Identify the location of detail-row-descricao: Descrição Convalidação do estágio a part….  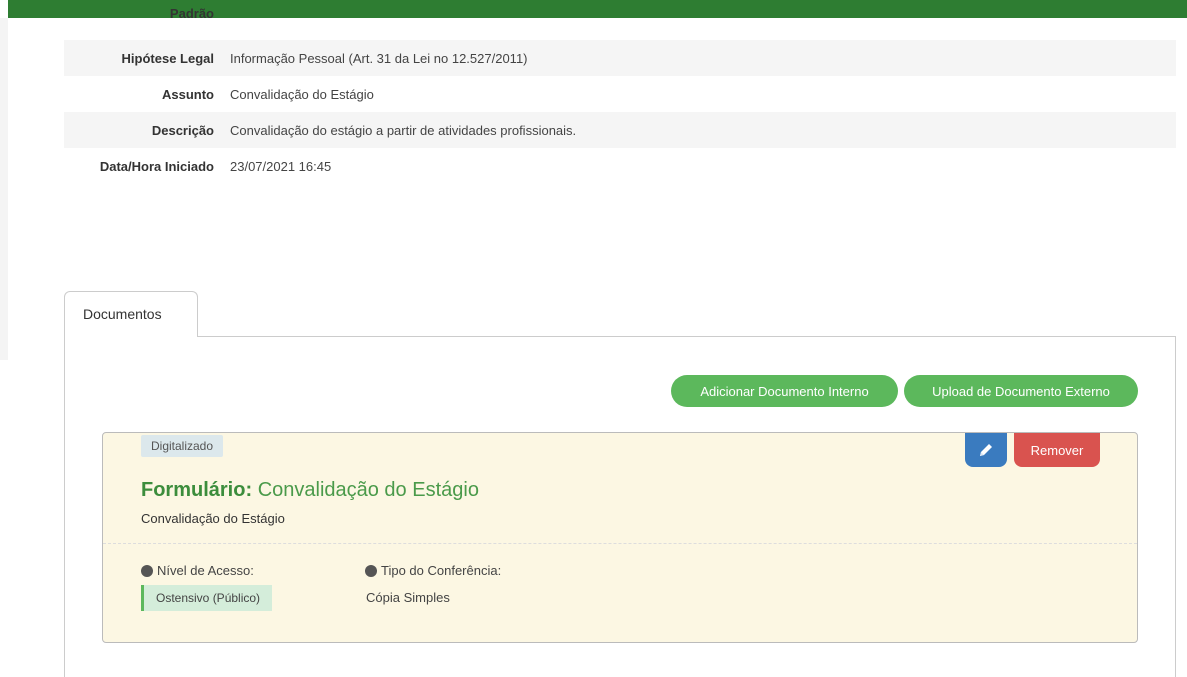
(620, 130).